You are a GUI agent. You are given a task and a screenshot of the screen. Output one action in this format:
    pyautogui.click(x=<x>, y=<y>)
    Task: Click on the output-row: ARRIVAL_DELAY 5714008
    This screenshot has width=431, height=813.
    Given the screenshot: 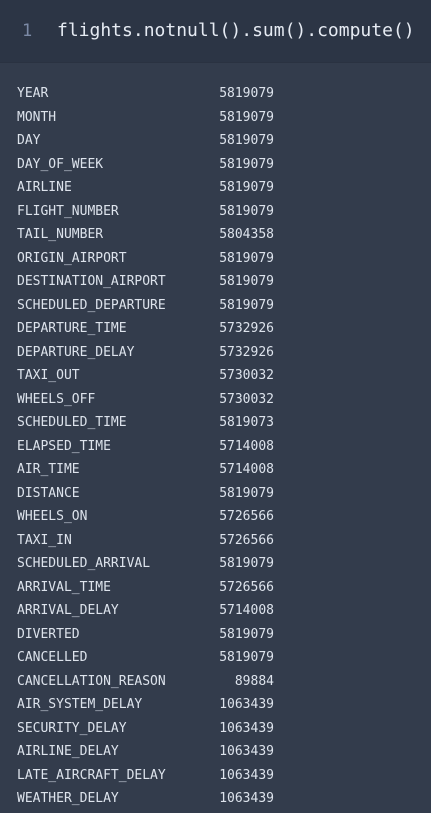 What is the action you would take?
    pyautogui.click(x=215, y=611)
    